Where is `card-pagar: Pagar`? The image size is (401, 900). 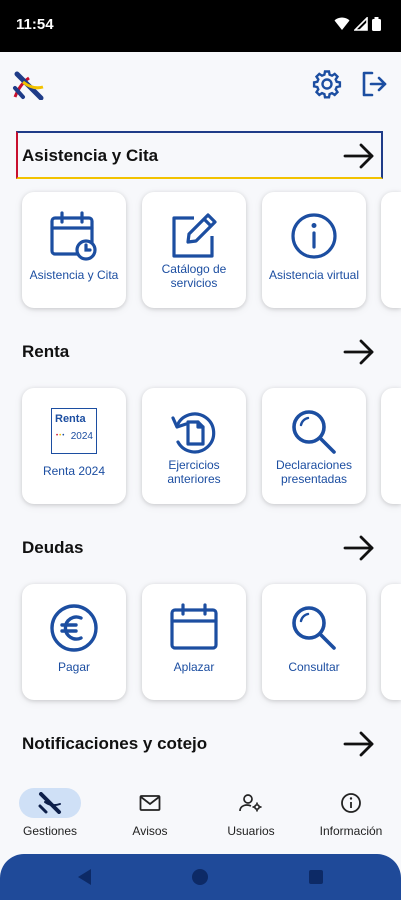 card-pagar: Pagar is located at coordinates (74, 642).